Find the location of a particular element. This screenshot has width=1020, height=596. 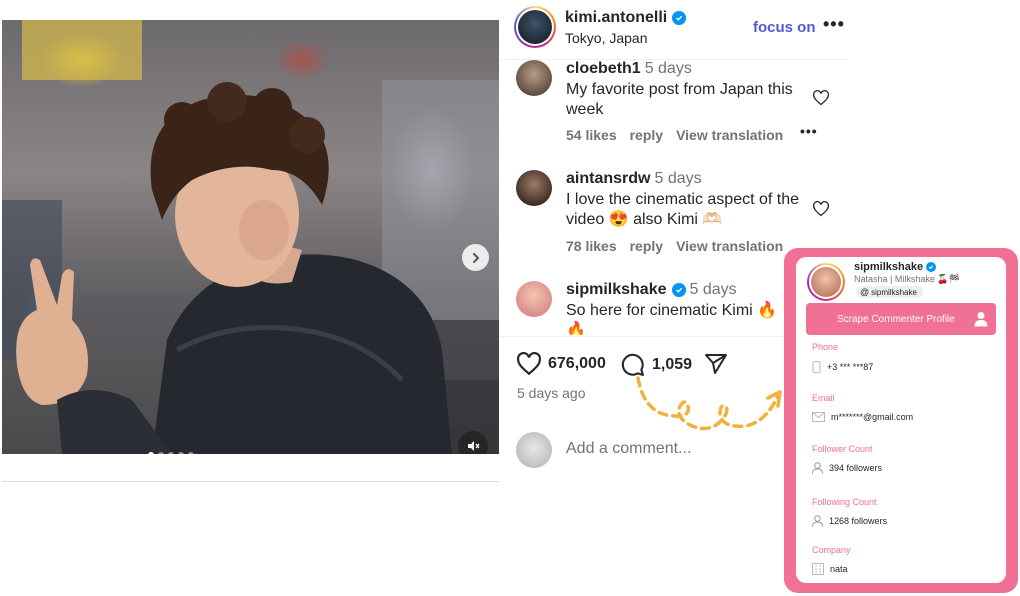

phone-value: +3 *** ***87 is located at coordinates (842, 367).